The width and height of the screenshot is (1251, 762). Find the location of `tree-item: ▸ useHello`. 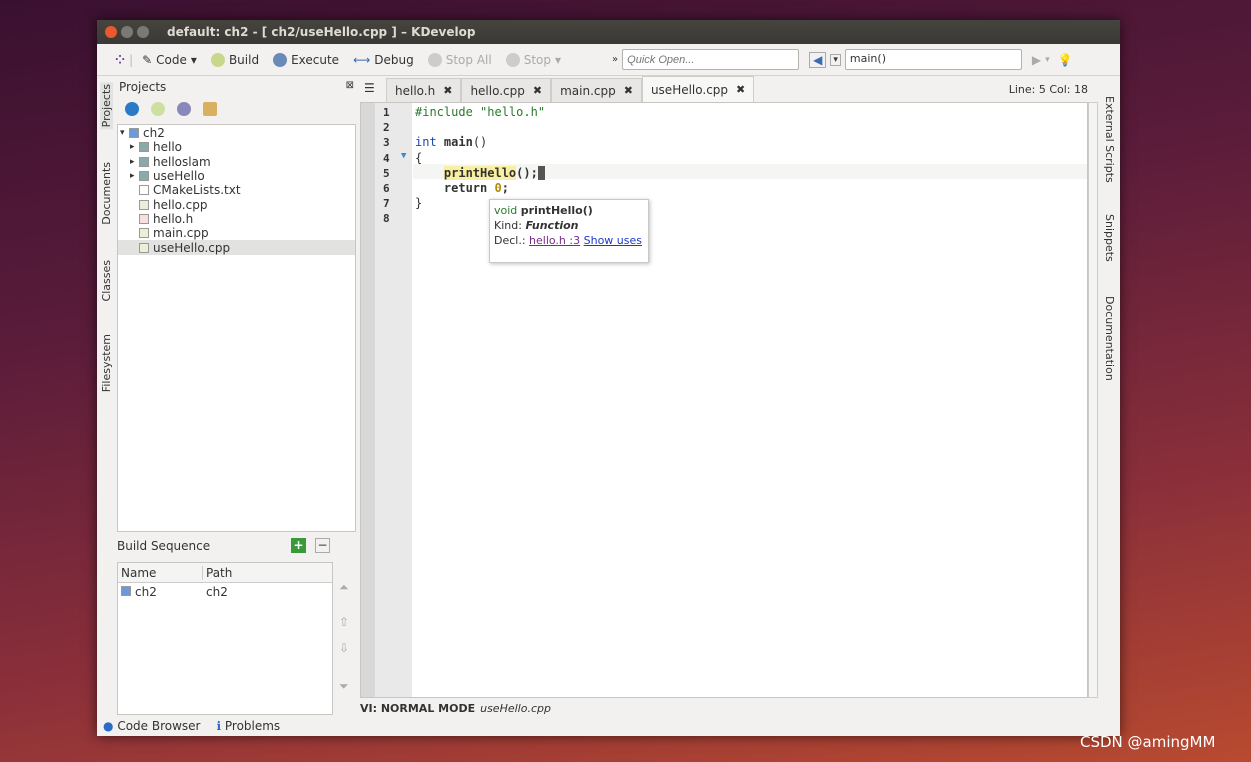

tree-item: ▸ useHello is located at coordinates (236, 176).